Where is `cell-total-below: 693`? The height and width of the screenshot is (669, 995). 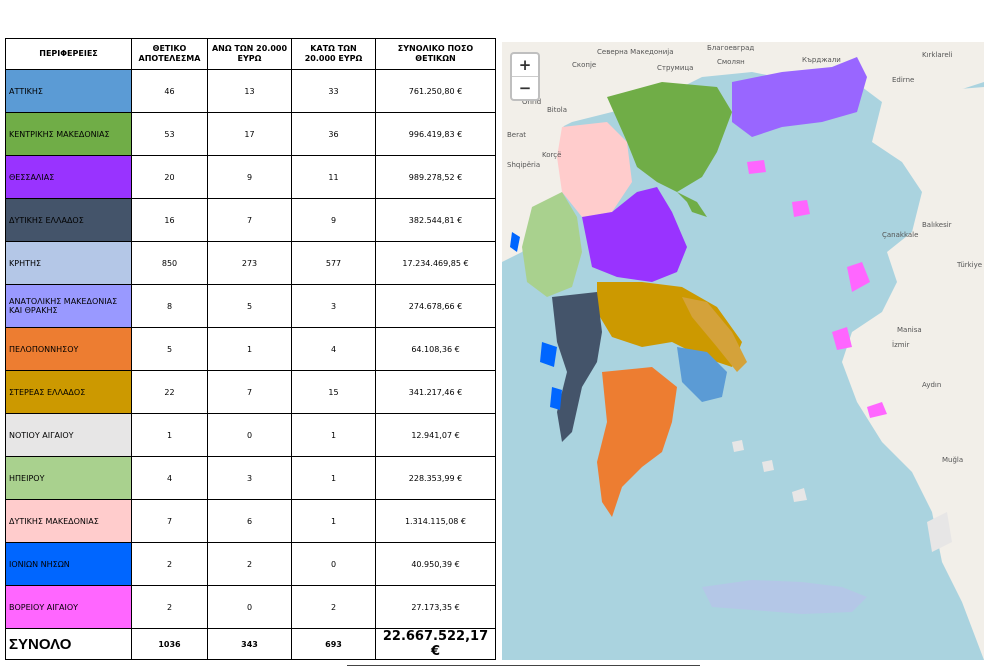
cell-total-below: 693 is located at coordinates (333, 644).